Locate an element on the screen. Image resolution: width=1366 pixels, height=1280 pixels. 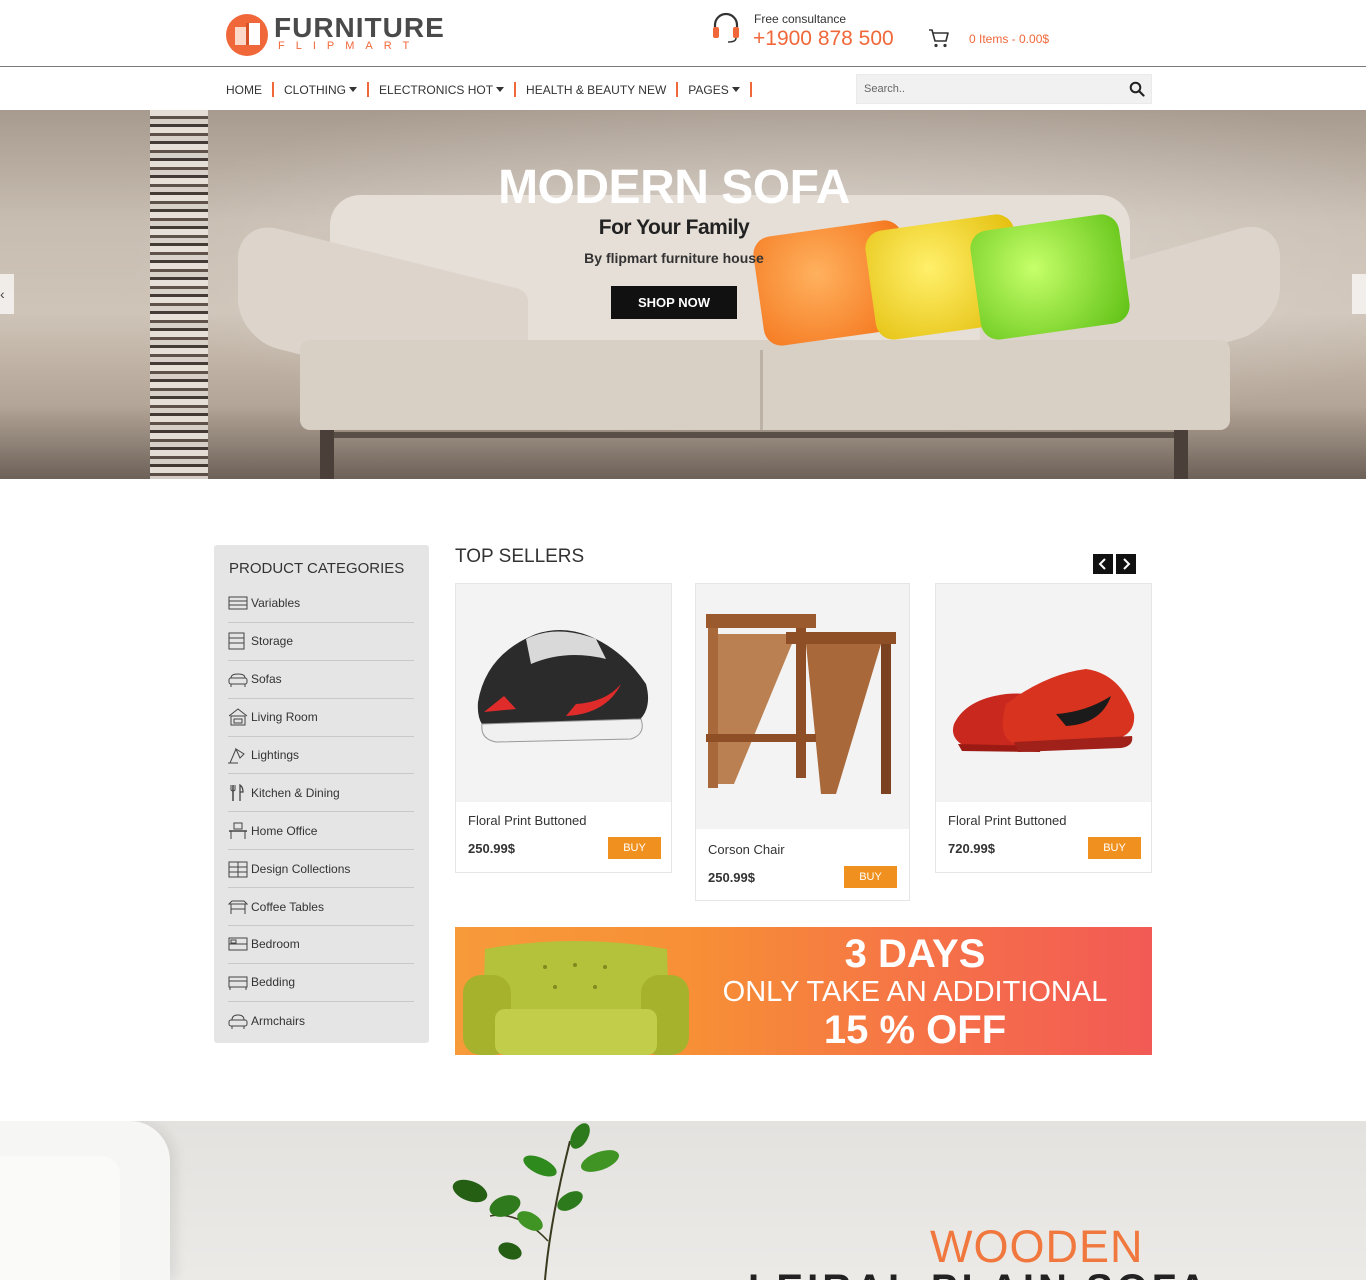
cart-icon is located at coordinates (939, 38).